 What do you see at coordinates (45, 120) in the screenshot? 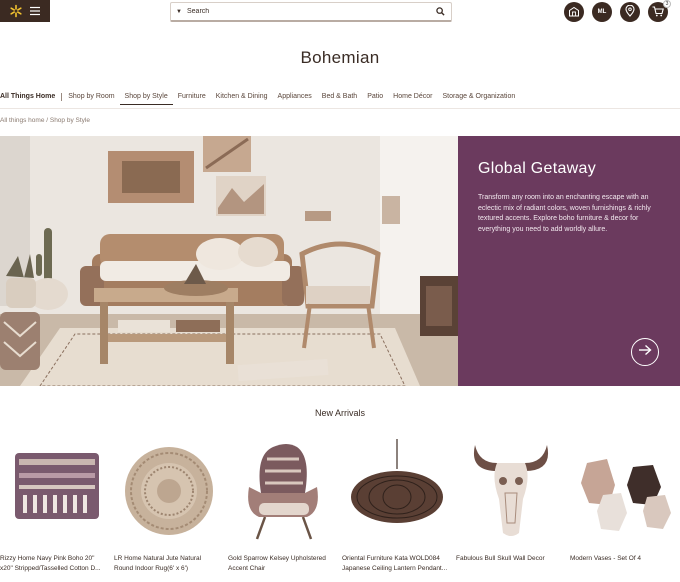
I see `breadcrumb: All things home / Shop by Style` at bounding box center [45, 120].